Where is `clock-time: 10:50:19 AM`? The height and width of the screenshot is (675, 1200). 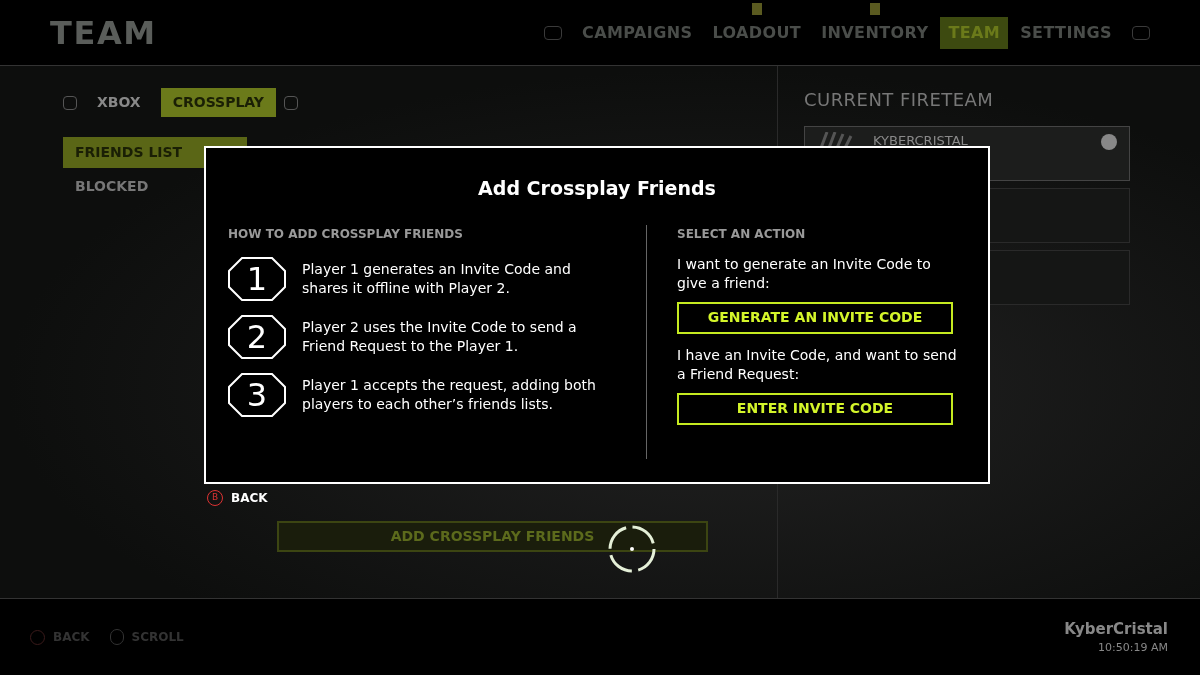
clock-time: 10:50:19 AM is located at coordinates (1133, 648).